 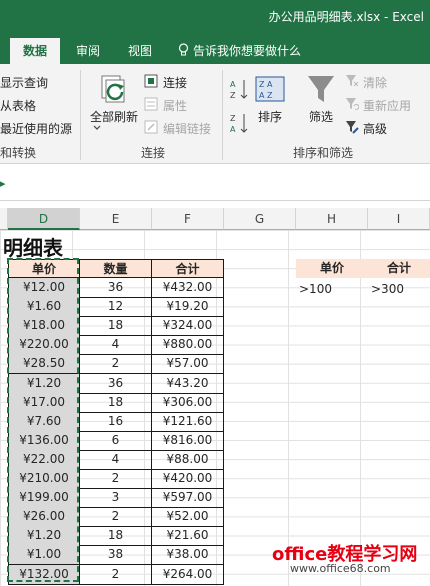 What do you see at coordinates (44, 421) in the screenshot?
I see `cell-unit-price: ¥7.60` at bounding box center [44, 421].